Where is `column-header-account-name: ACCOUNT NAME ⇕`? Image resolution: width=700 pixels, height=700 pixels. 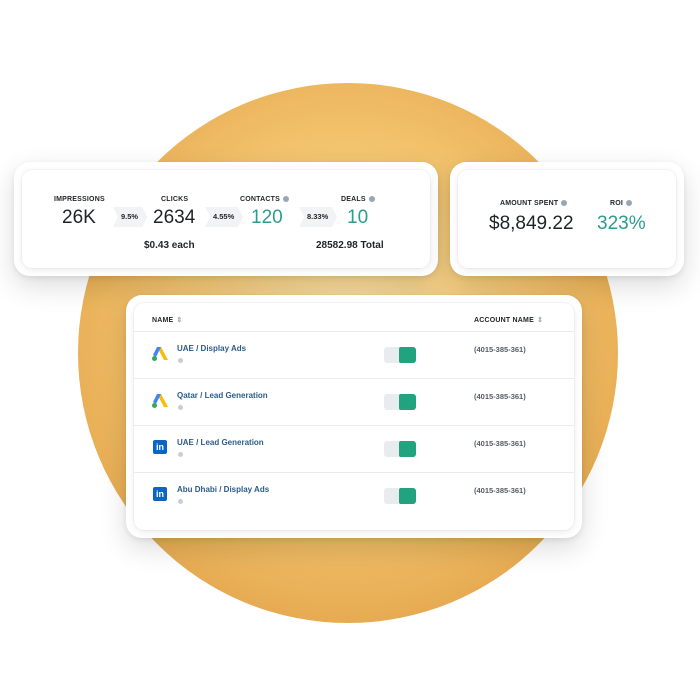 column-header-account-name: ACCOUNT NAME ⇕ is located at coordinates (508, 320).